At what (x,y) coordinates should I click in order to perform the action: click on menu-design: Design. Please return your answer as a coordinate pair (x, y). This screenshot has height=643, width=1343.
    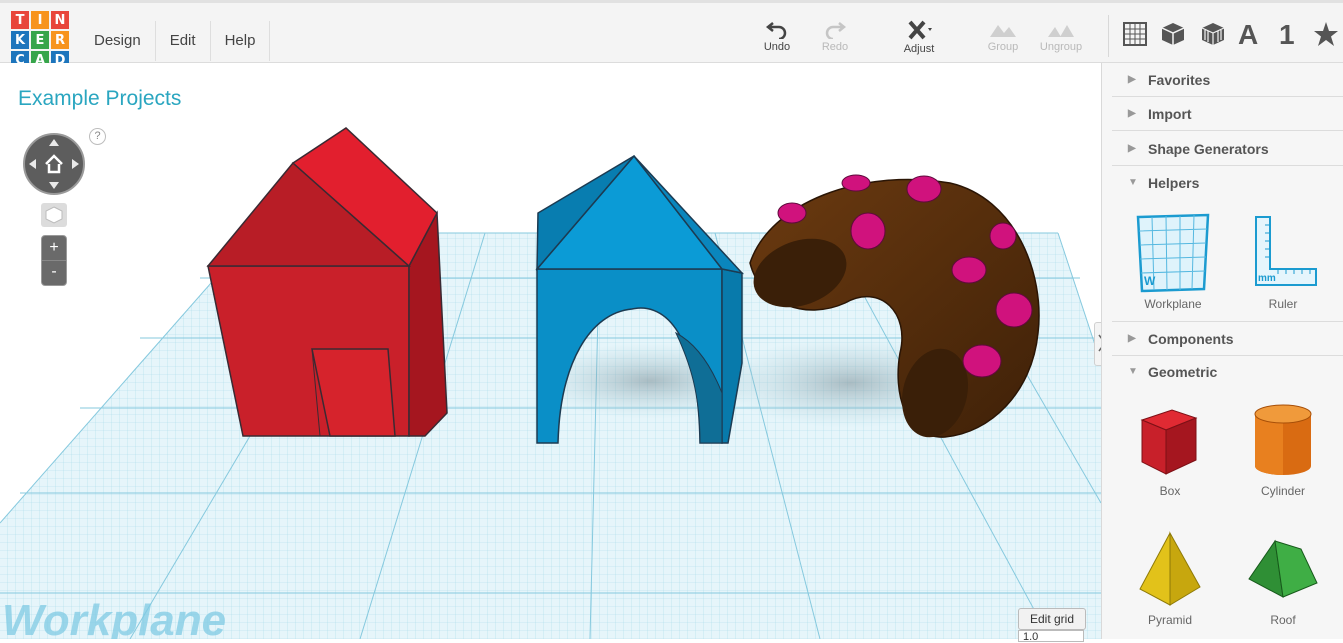
    Looking at the image, I should click on (118, 41).